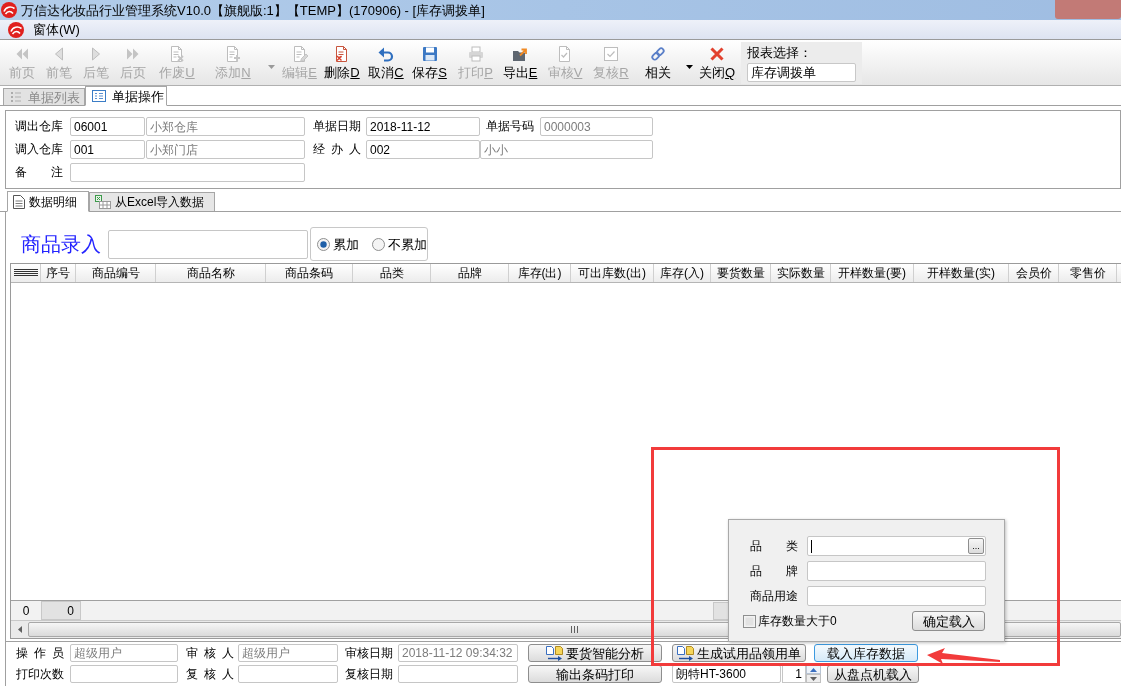  I want to click on spreadsheet-icon, so click(103, 202).